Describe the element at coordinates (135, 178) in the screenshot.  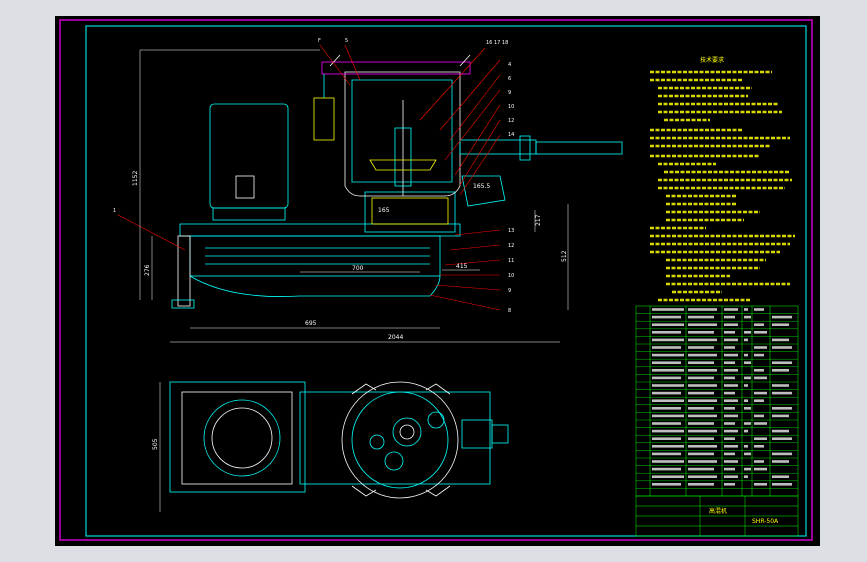
I see `dim-height-total: 1152` at that location.